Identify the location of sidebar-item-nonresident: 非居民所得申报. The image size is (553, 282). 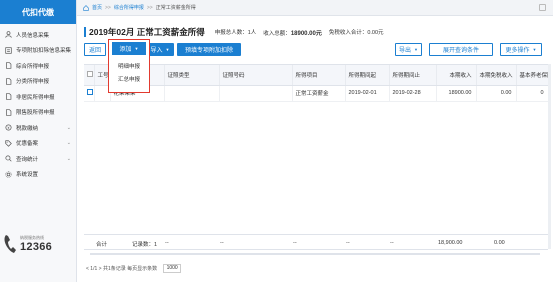
(38, 97).